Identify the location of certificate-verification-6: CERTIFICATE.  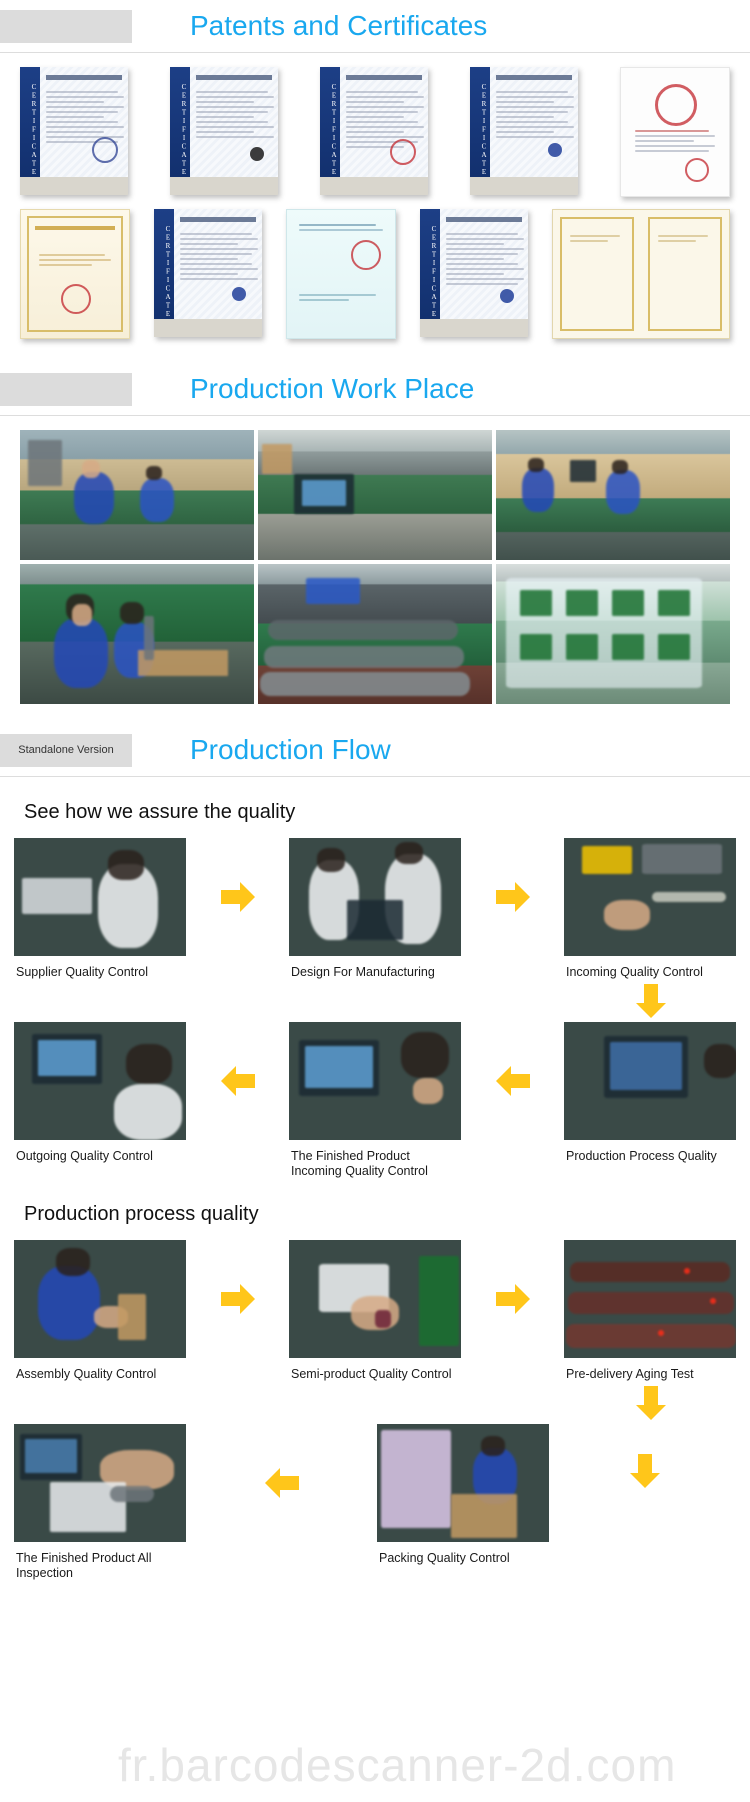
(474, 273).